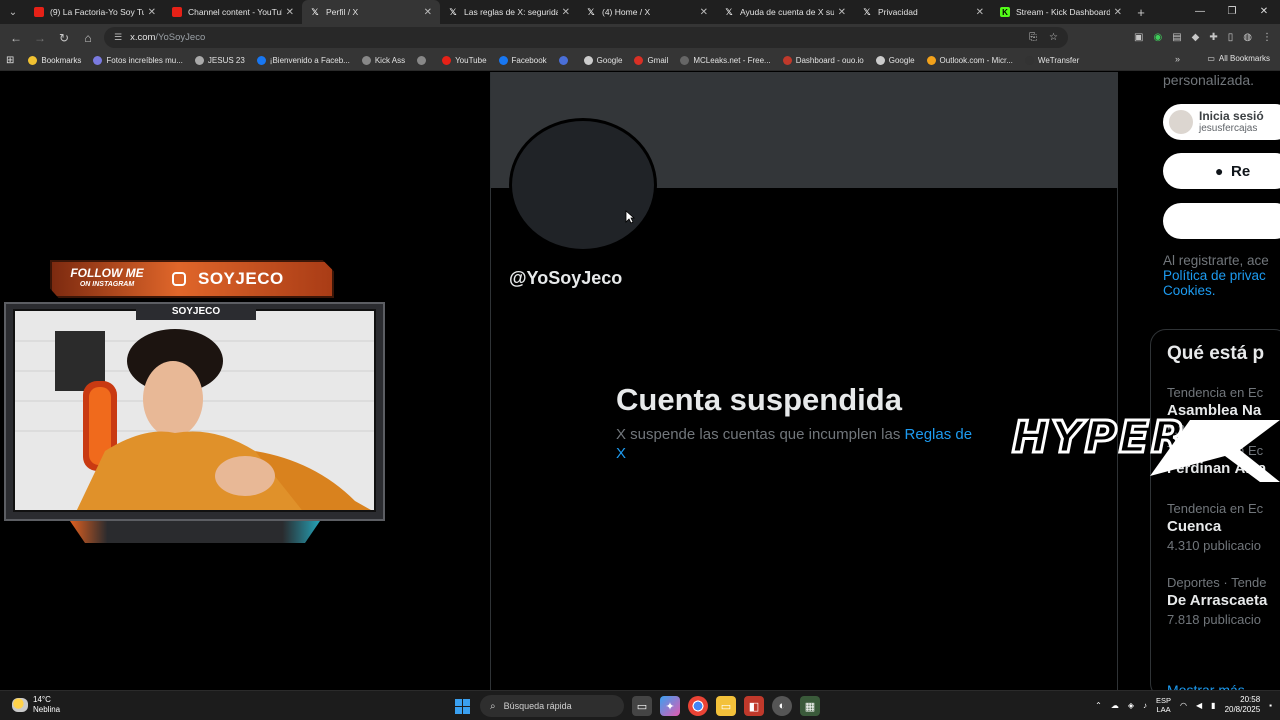 This screenshot has width=1280, height=720. What do you see at coordinates (219, 60) in the screenshot?
I see `bookmark-item: JESUS 23` at bounding box center [219, 60].